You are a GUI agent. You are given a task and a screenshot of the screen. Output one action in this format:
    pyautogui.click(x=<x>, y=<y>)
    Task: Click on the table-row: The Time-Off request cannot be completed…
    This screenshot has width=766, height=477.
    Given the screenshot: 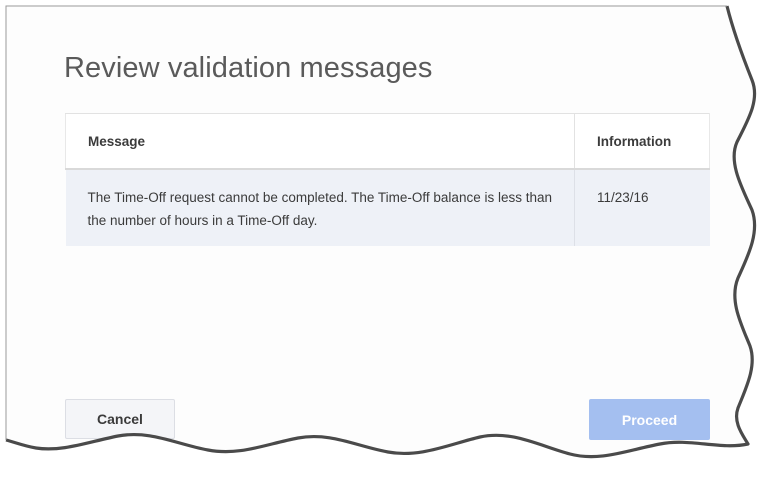 What is the action you would take?
    pyautogui.click(x=387, y=207)
    